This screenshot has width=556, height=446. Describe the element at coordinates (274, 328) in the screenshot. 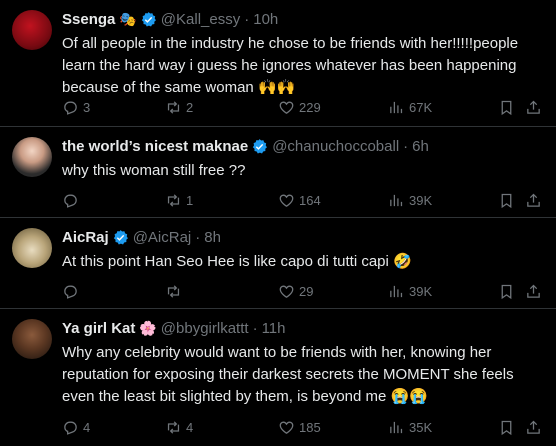

I see `timestamp: 11h` at that location.